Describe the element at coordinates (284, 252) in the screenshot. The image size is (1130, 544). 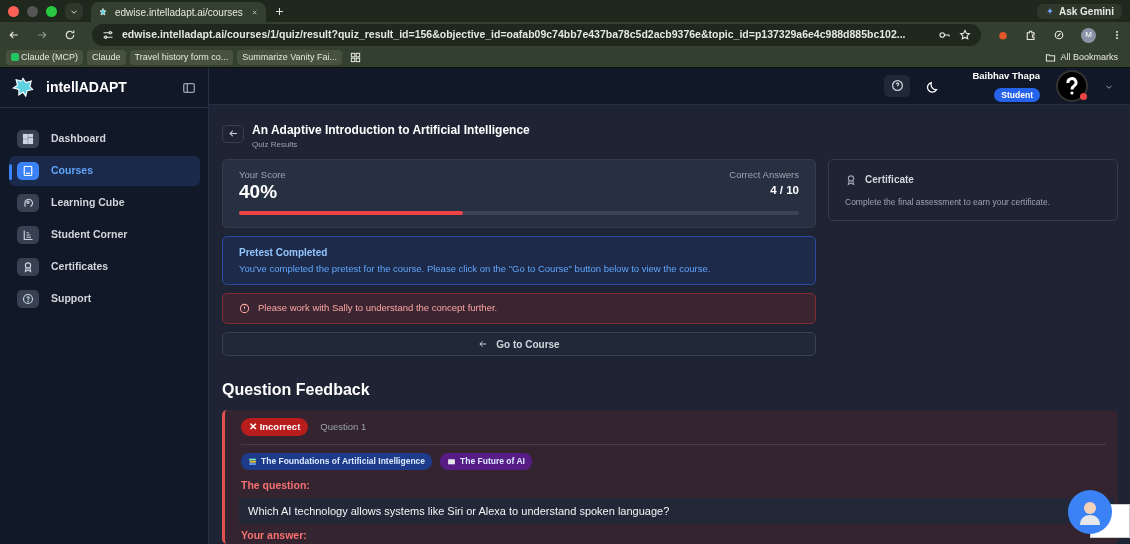
I see `alert-title: Pretest Completed` at that location.